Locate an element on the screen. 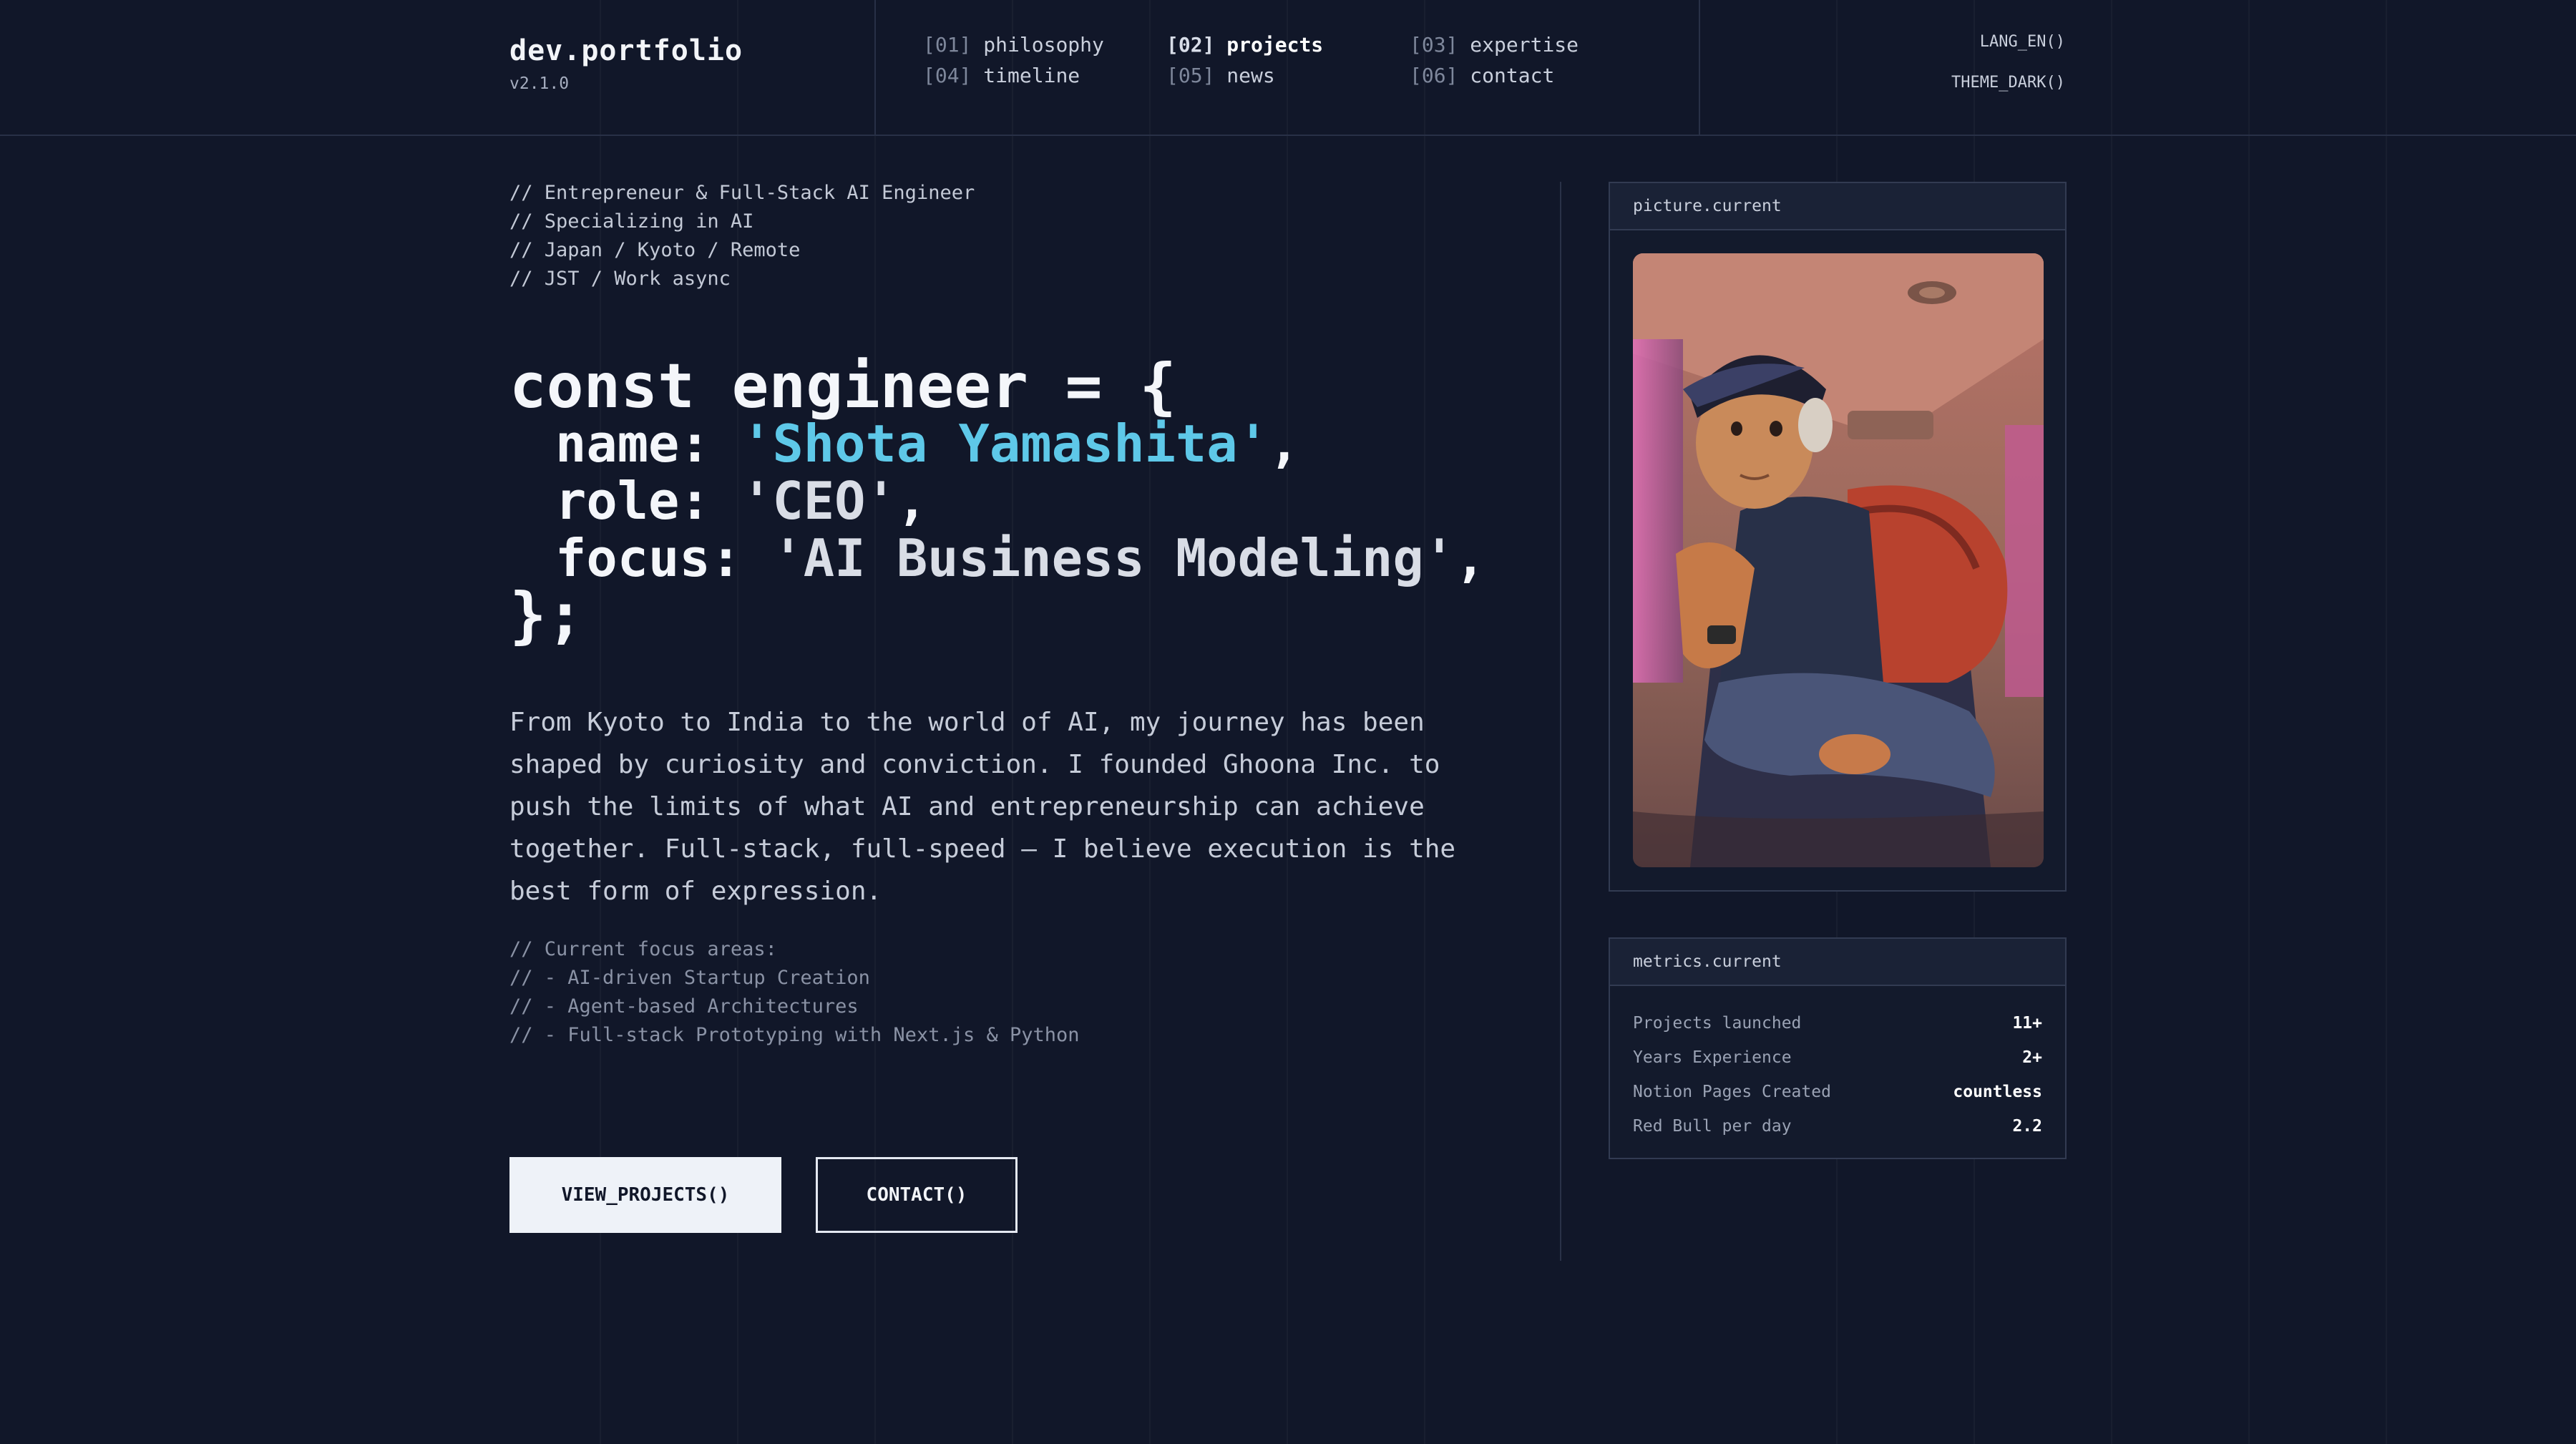 This screenshot has width=2576, height=1444. code-role-line: role: 'CEO', is located at coordinates (1010, 501).